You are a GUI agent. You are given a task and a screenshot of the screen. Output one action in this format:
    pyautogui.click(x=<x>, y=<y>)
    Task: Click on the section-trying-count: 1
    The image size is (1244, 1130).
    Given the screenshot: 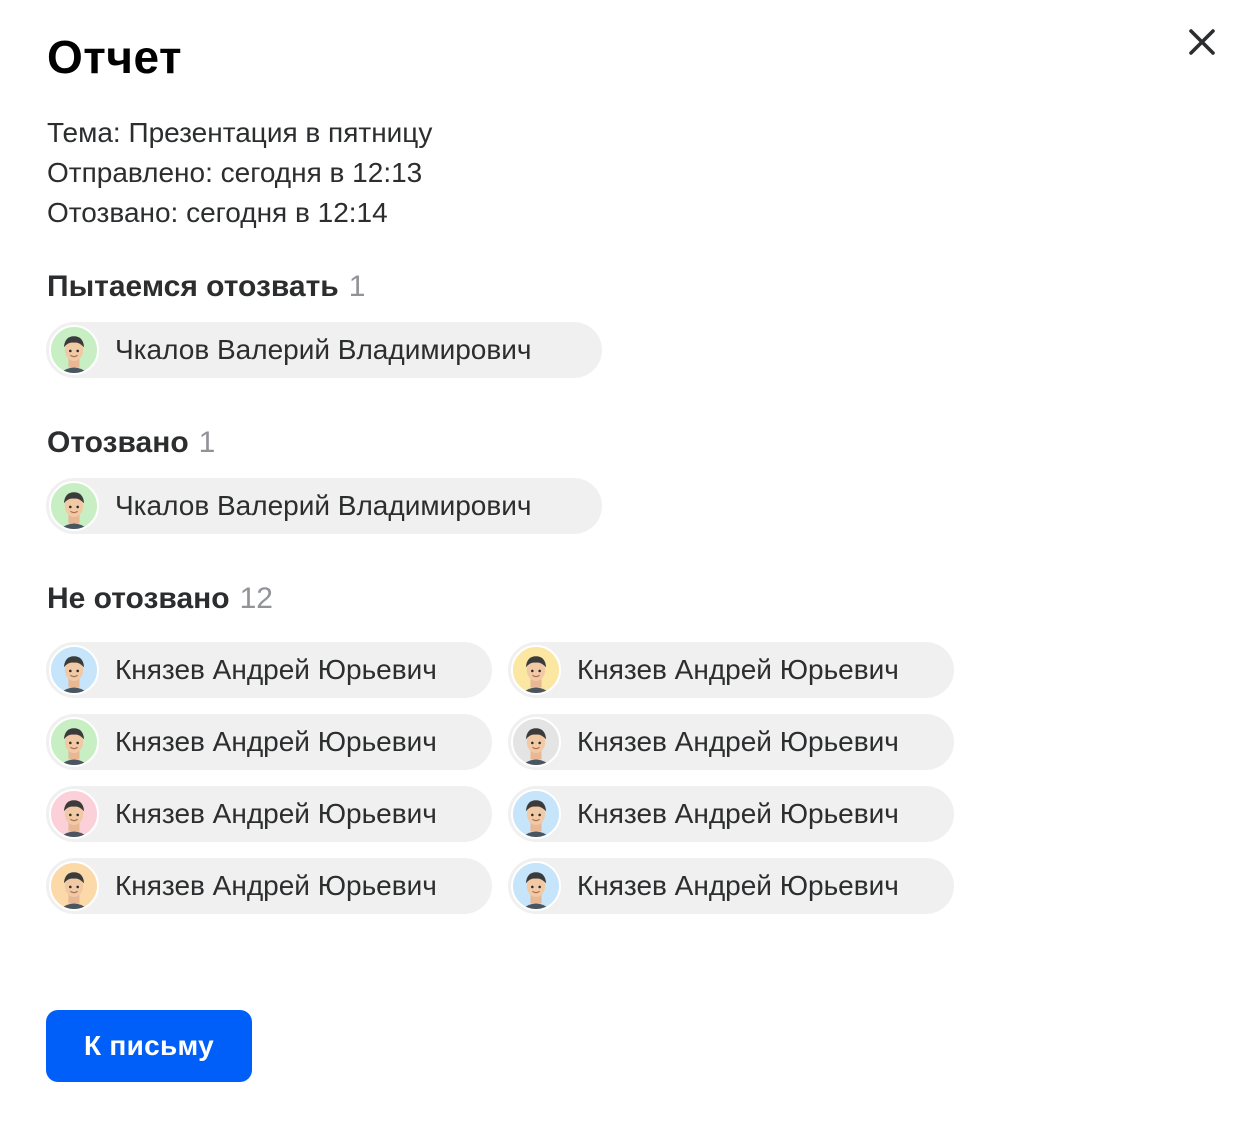 What is the action you would take?
    pyautogui.click(x=357, y=286)
    